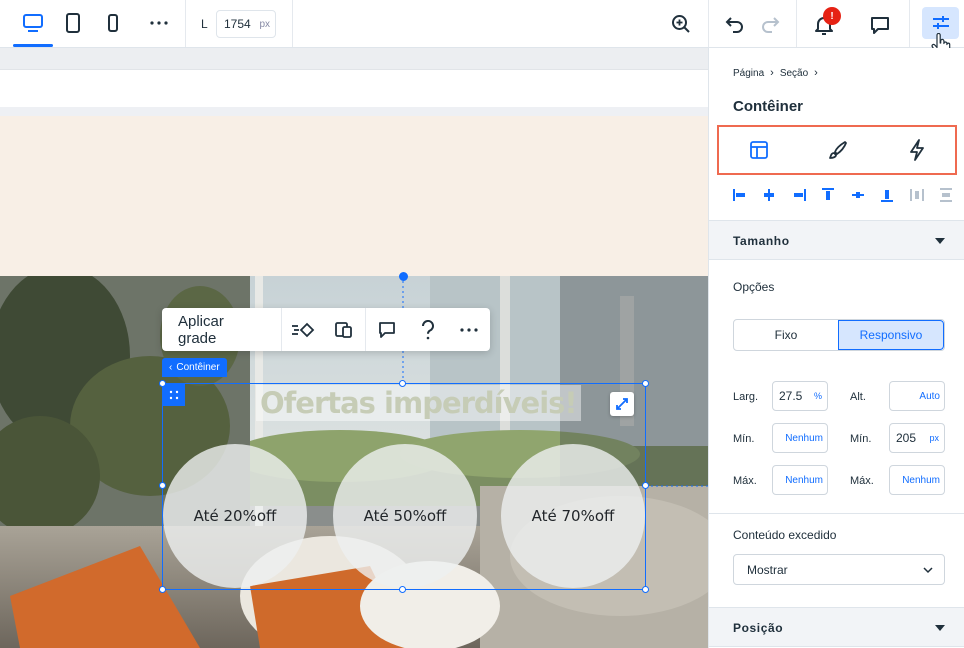 The height and width of the screenshot is (648, 964). Describe the element at coordinates (891, 335) in the screenshot. I see `size-option-responsive: Responsivo` at that location.